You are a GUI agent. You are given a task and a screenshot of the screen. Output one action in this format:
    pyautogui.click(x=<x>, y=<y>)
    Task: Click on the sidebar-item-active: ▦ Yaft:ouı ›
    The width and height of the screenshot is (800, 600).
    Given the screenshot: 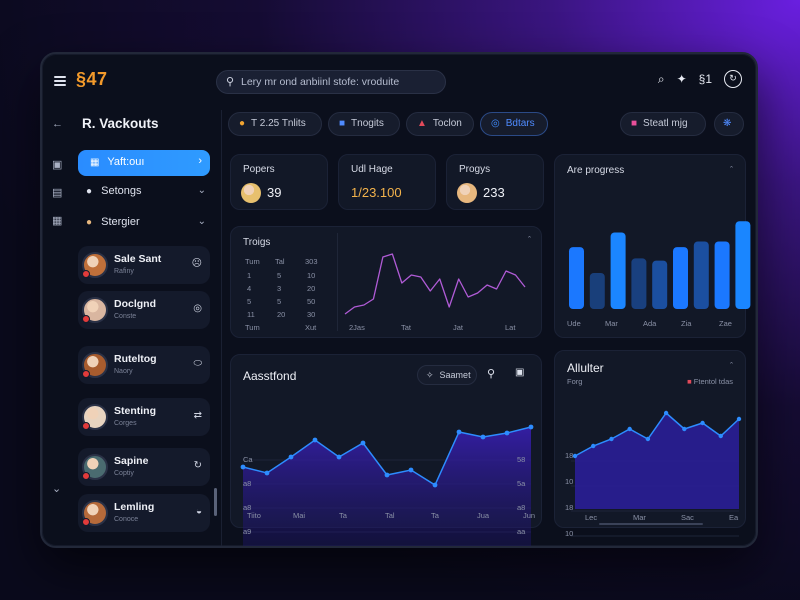 What is the action you would take?
    pyautogui.click(x=144, y=163)
    